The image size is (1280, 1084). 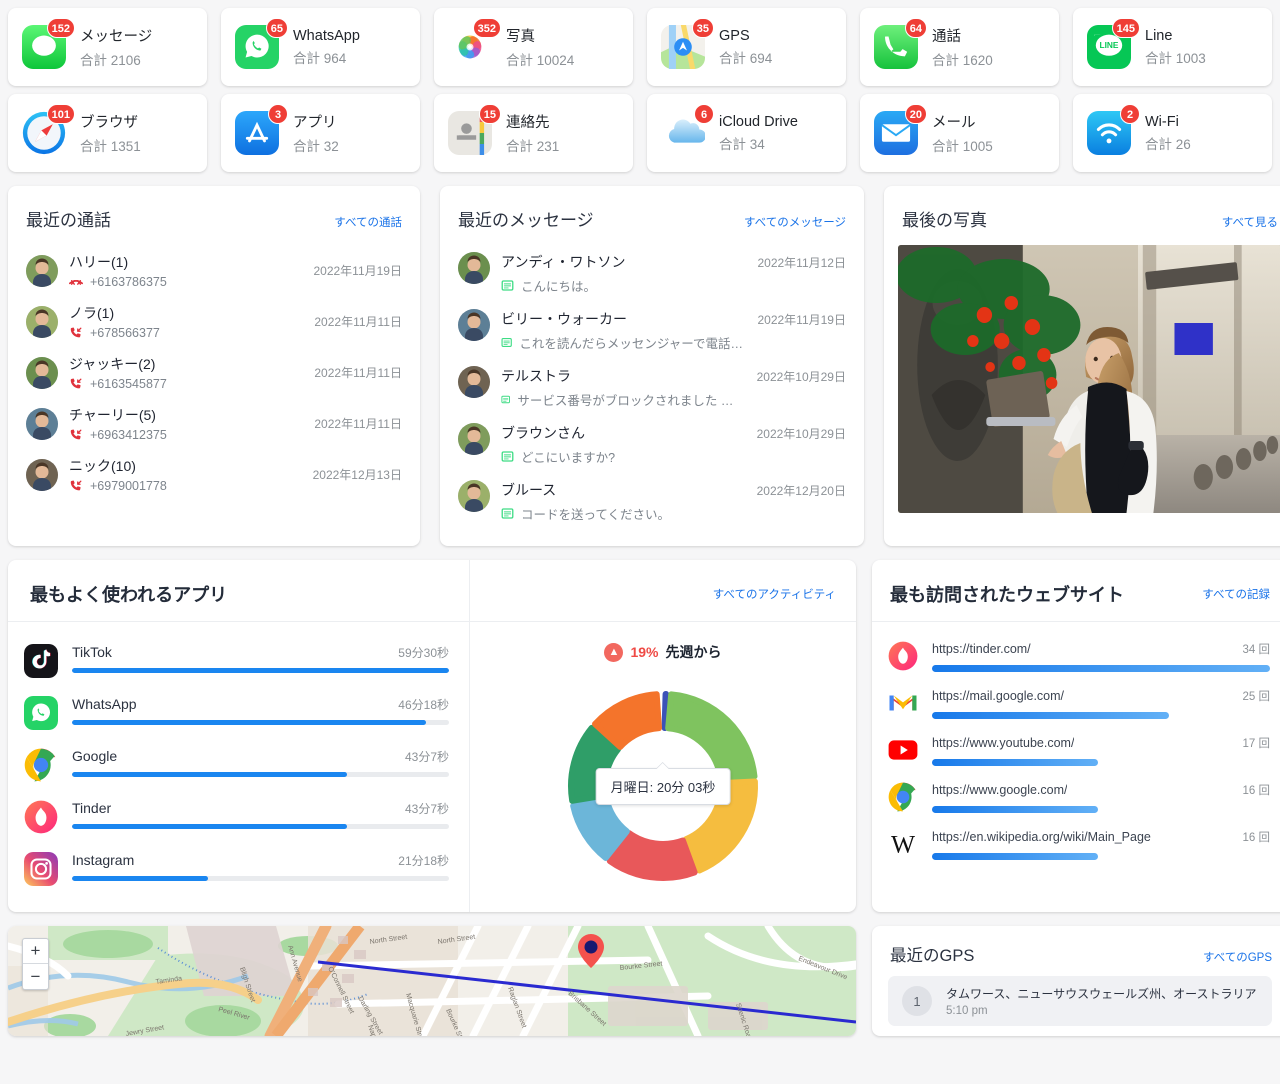 What do you see at coordinates (903, 797) in the screenshot?
I see `website-icon` at bounding box center [903, 797].